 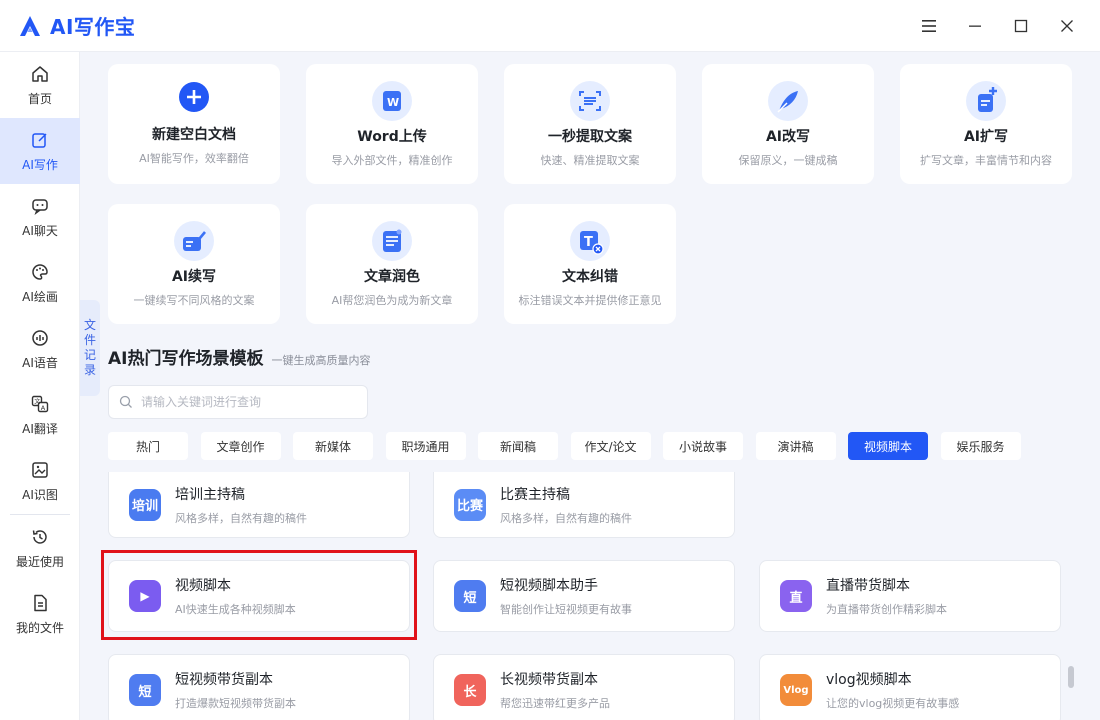 I want to click on scrollbar-thumb, so click(x=1071, y=677).